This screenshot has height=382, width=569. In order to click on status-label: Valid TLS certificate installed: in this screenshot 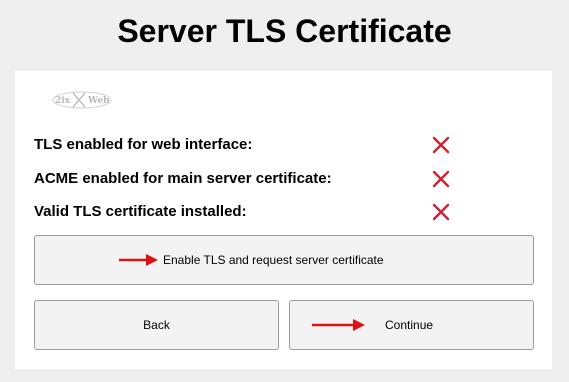, I will do `click(140, 211)`.